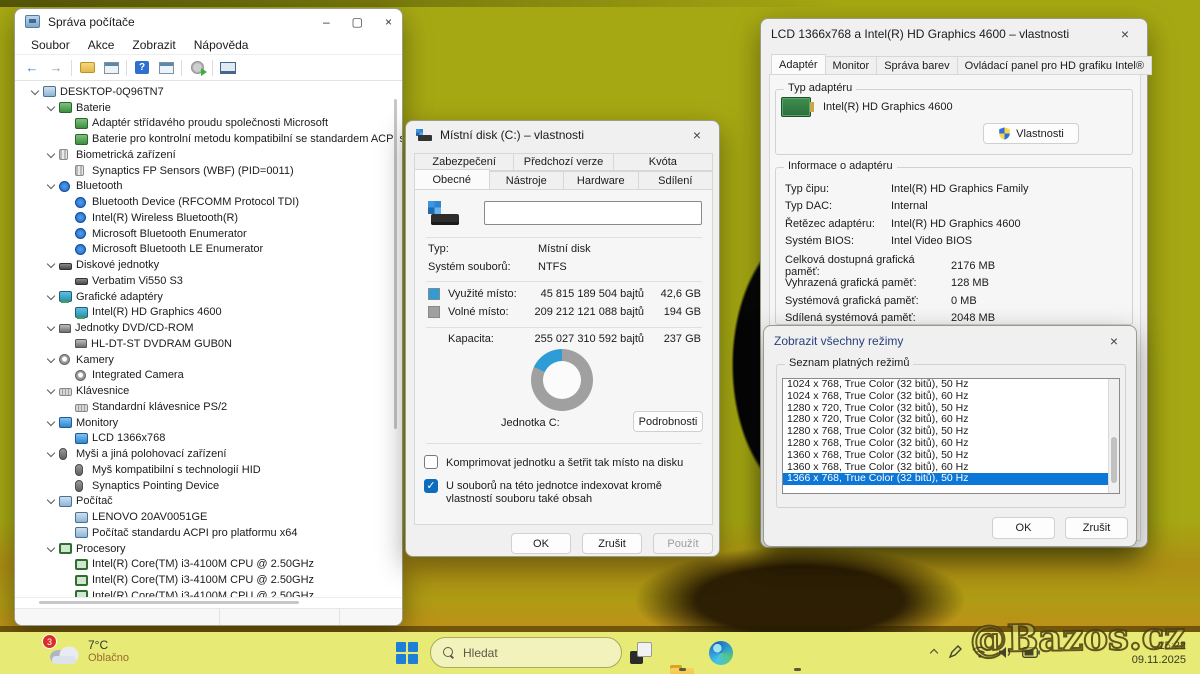 Image resolution: width=1200 pixels, height=674 pixels. What do you see at coordinates (87, 67) in the screenshot?
I see `export-list-icon` at bounding box center [87, 67].